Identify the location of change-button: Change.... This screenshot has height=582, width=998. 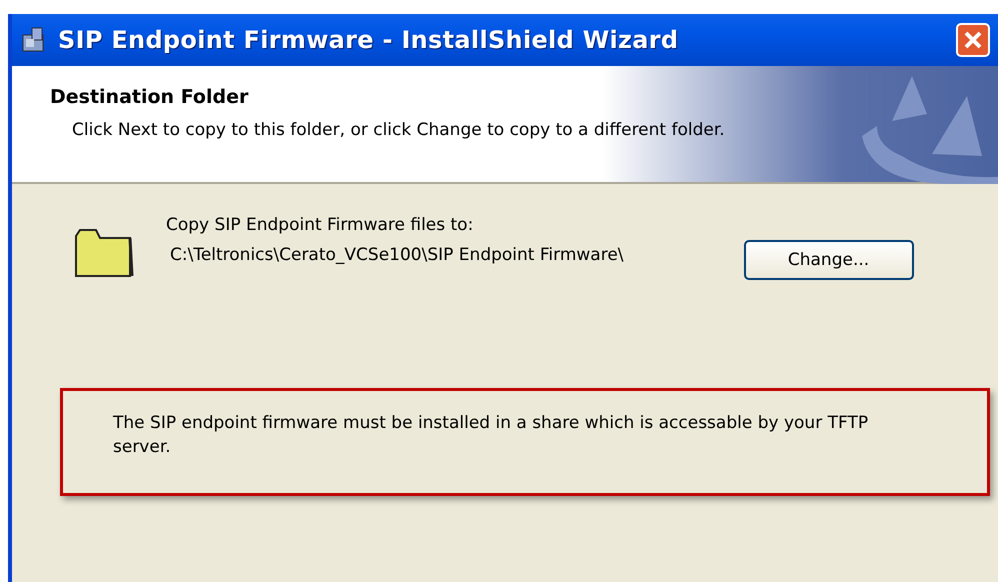
(829, 260).